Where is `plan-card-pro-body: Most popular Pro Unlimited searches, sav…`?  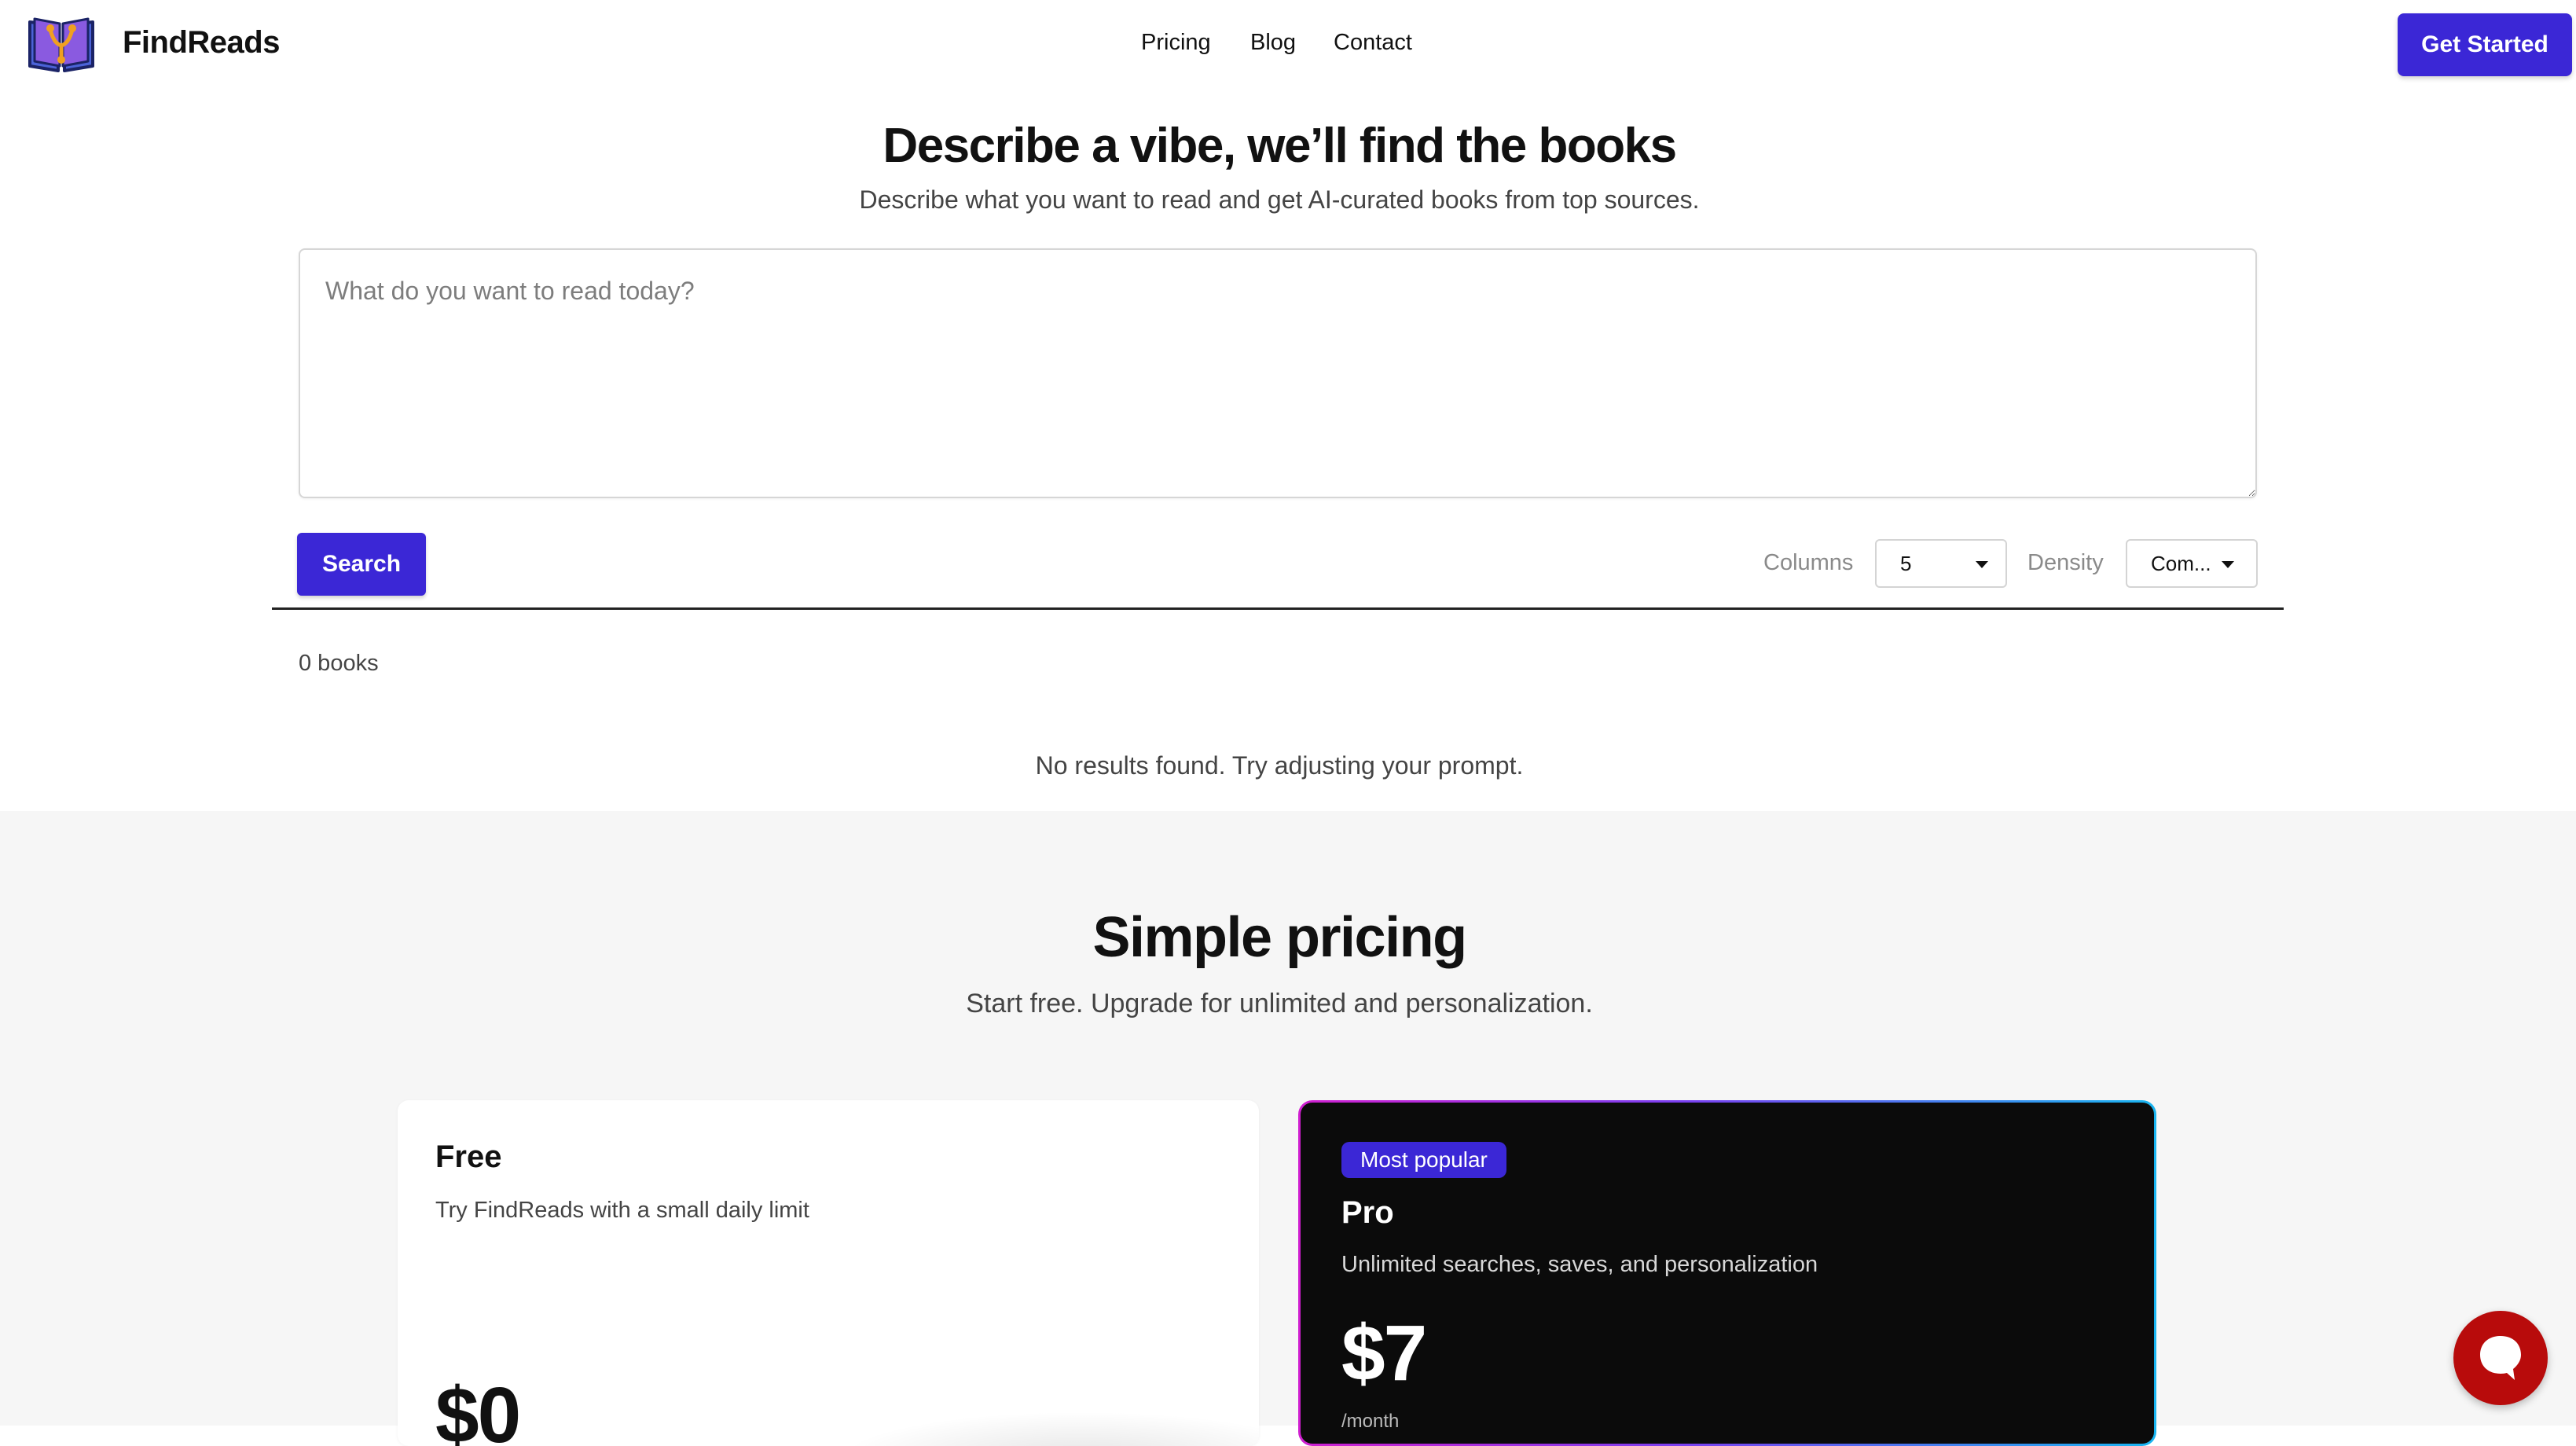
plan-card-pro-body: Most popular Pro Unlimited searches, sav… is located at coordinates (1728, 1273).